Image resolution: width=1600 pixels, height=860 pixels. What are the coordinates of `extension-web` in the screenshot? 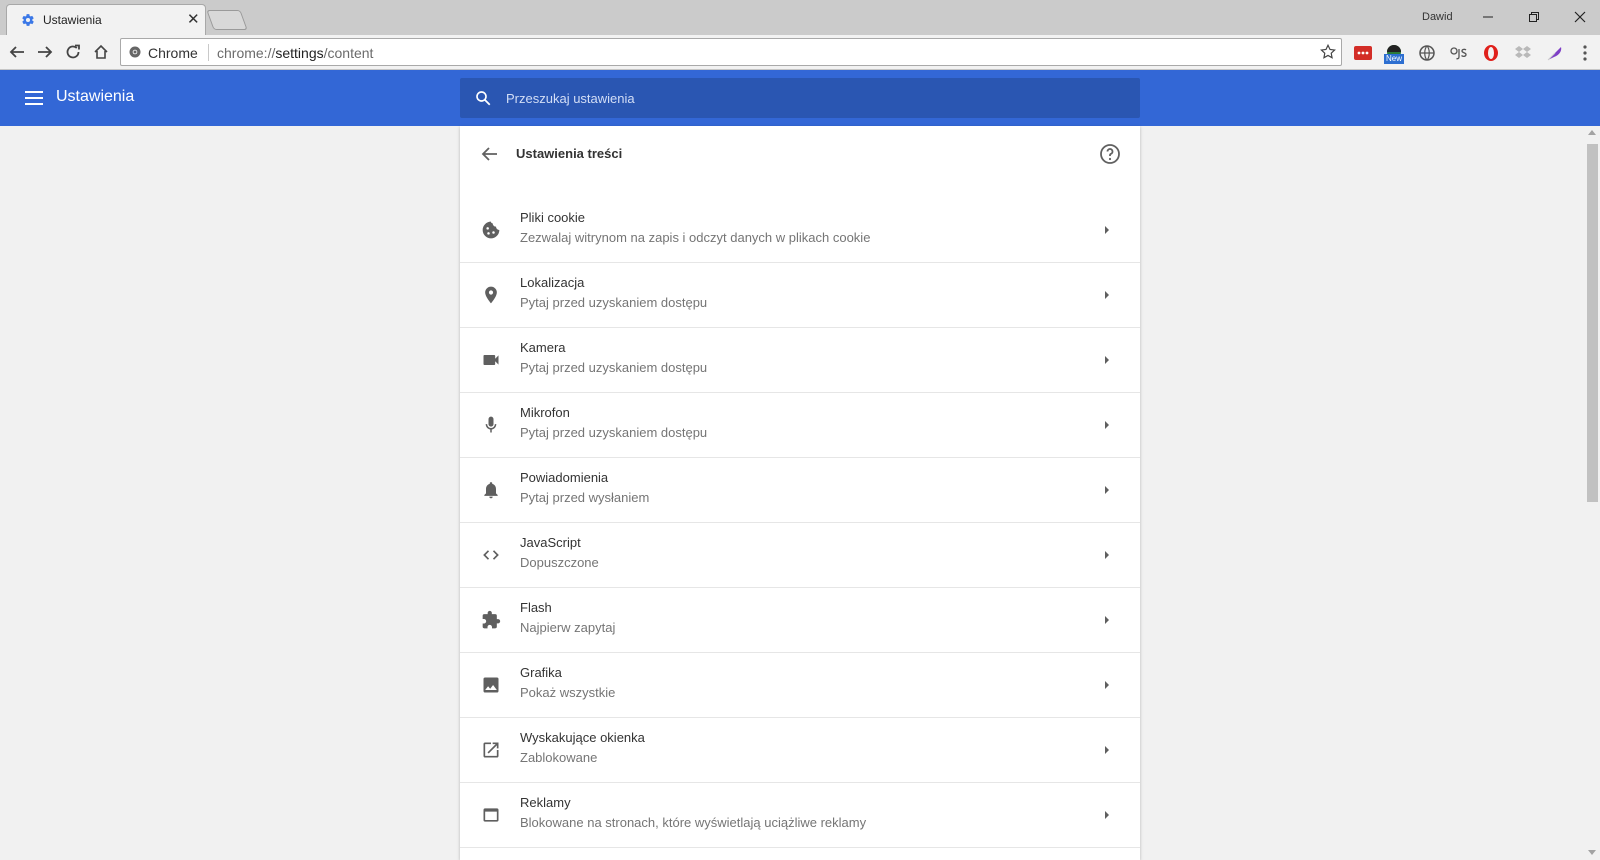 It's located at (1427, 53).